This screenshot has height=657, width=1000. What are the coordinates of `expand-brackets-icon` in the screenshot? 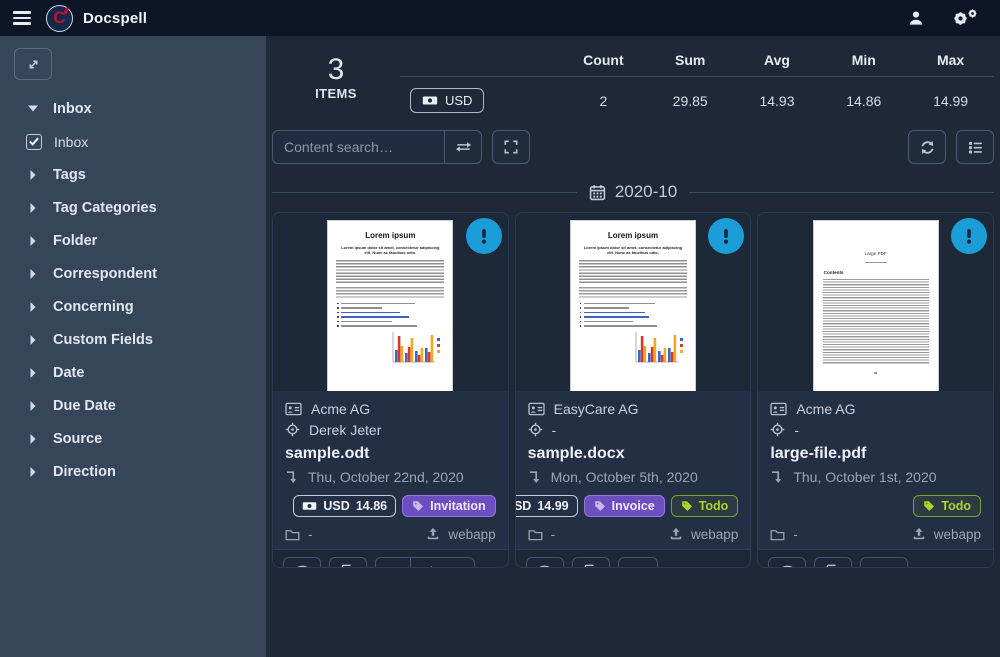 It's located at (511, 147).